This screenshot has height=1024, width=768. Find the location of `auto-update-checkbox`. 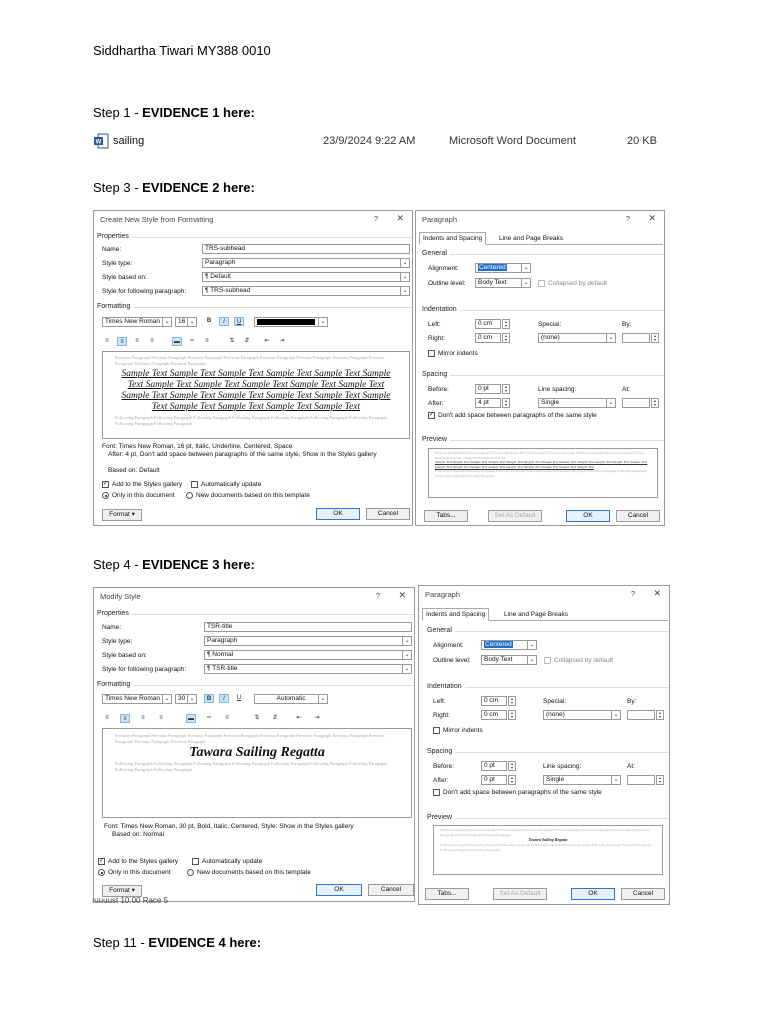

auto-update-checkbox is located at coordinates (195, 861).